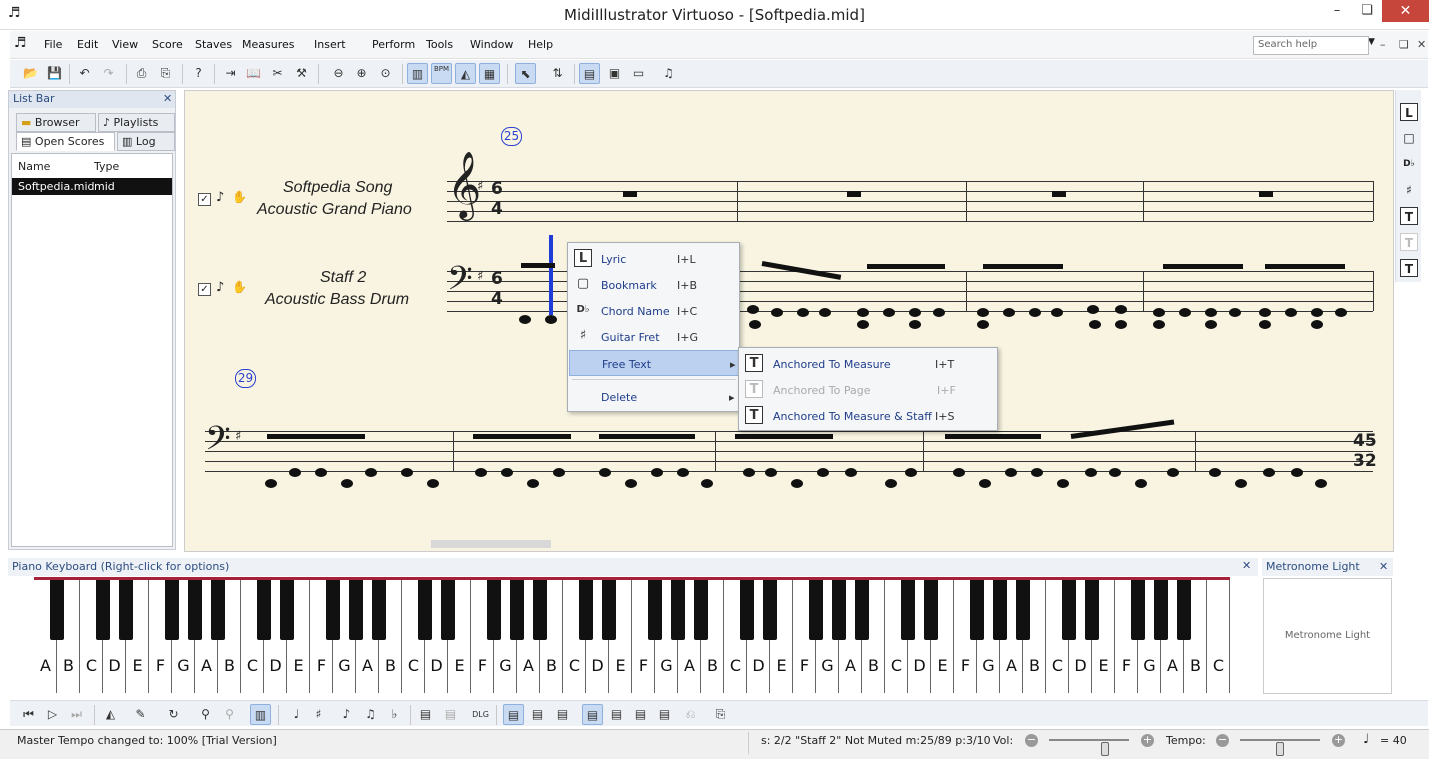  I want to click on search-dropdown-icon: ▼, so click(1371, 42).